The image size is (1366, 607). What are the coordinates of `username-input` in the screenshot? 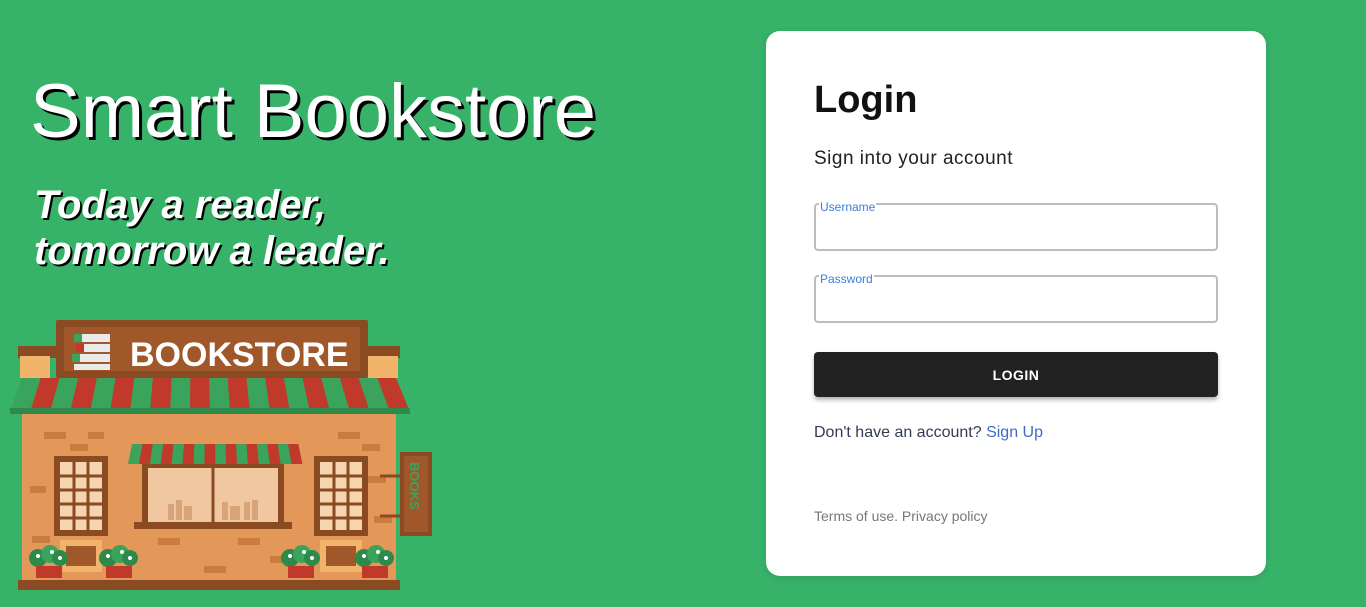 It's located at (1018, 231).